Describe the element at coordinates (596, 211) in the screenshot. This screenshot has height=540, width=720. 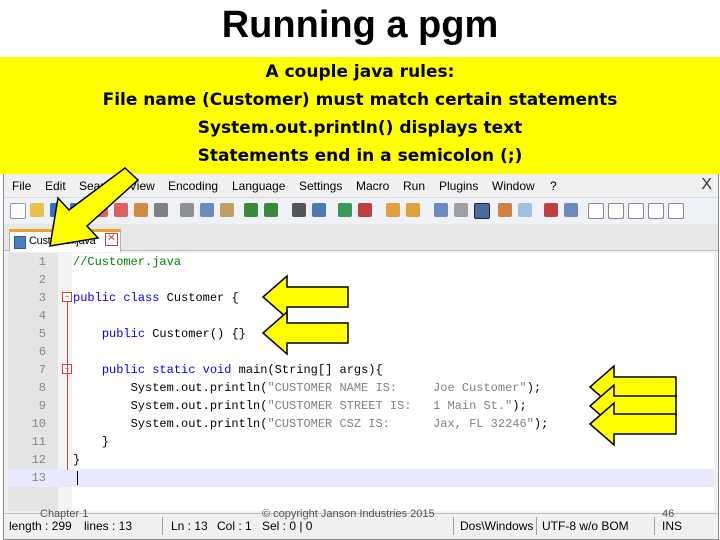
I see `record-macro-icon` at that location.